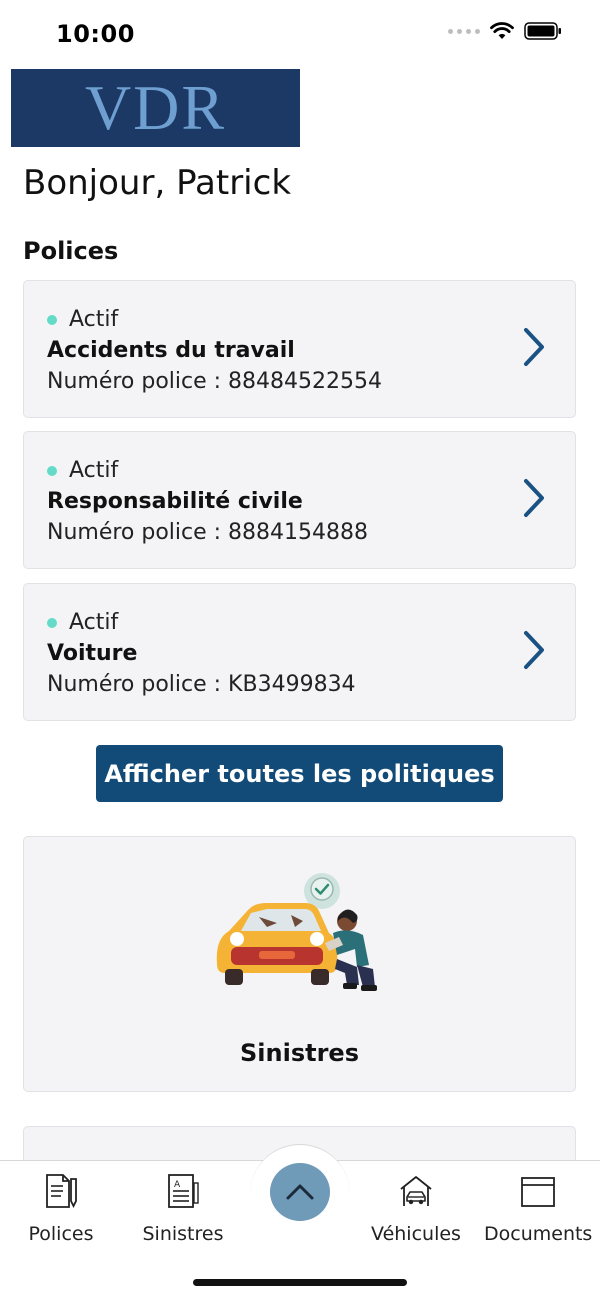  I want to click on claims-document-icon: A, so click(183, 1191).